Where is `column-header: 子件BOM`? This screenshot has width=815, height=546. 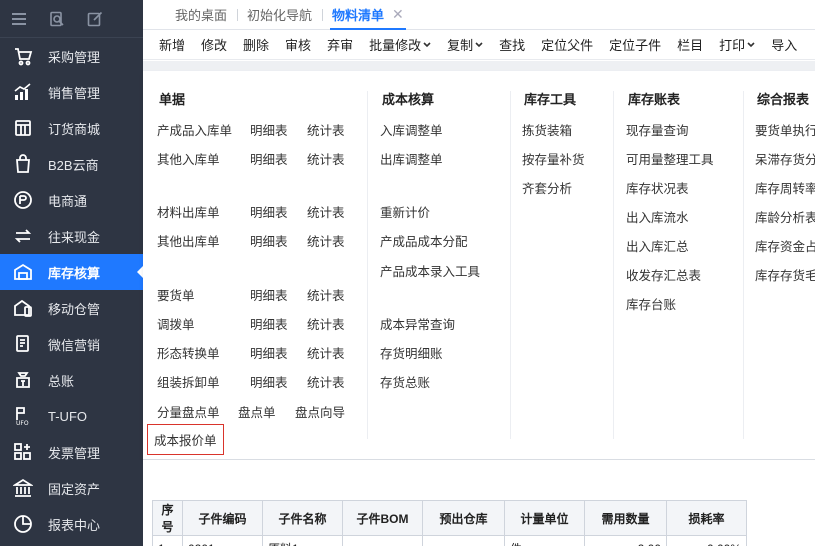 column-header: 子件BOM is located at coordinates (382, 518).